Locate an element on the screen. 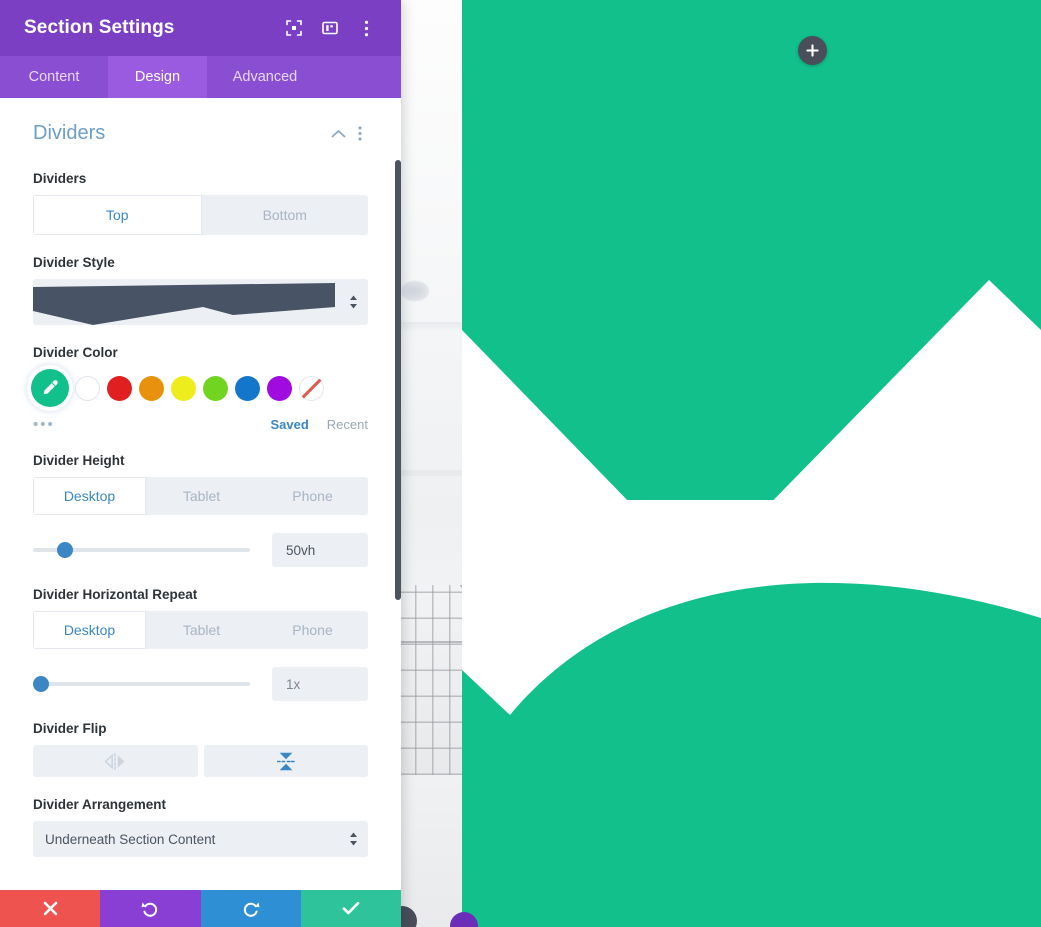  divider-repeat-slider-row: 1x is located at coordinates (200, 684).